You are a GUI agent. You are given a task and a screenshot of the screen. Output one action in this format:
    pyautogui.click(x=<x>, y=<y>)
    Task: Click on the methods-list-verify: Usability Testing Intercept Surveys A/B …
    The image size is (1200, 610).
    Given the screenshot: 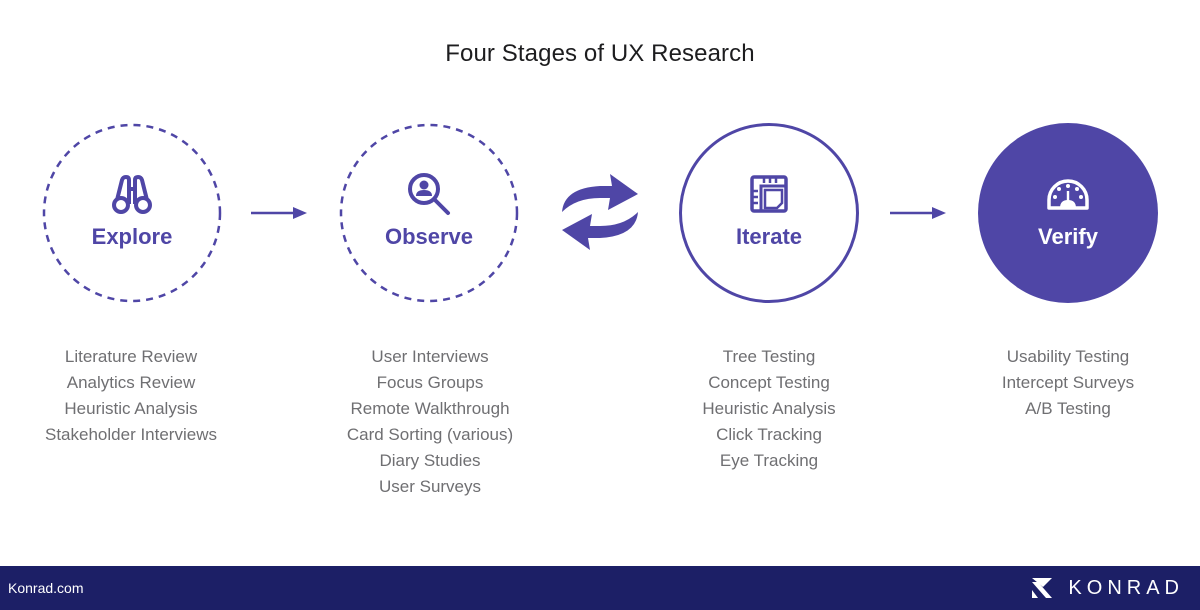 What is the action you would take?
    pyautogui.click(x=1068, y=383)
    